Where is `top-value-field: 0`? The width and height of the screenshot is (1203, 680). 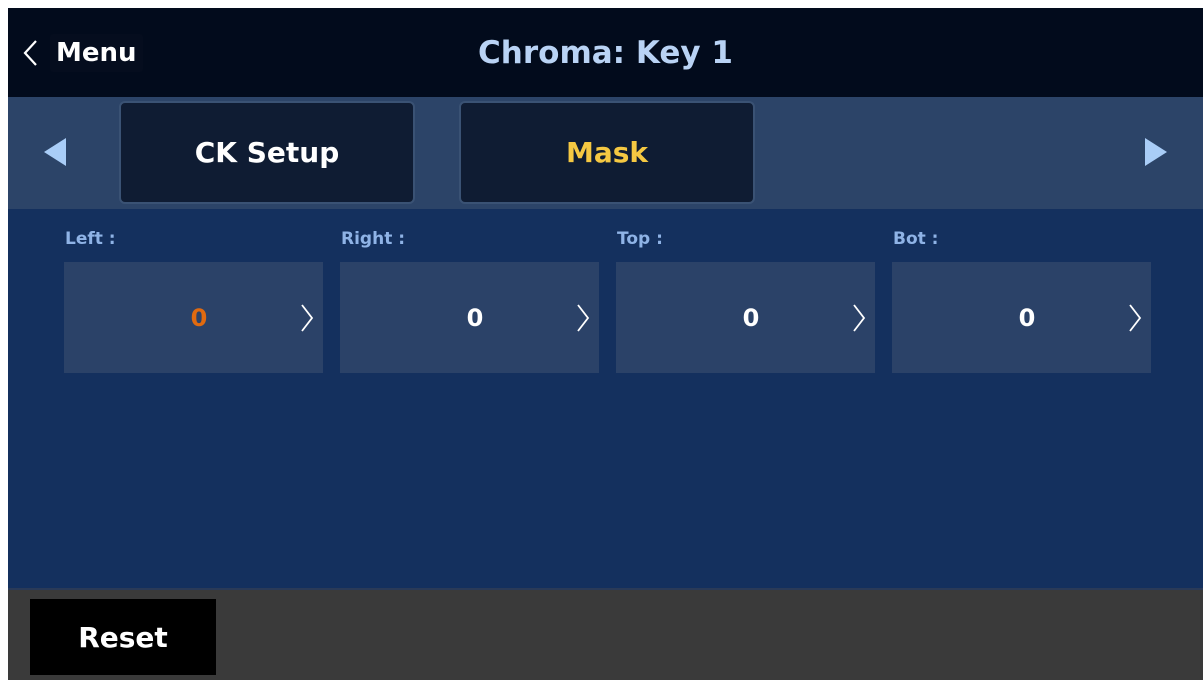
top-value-field: 0 is located at coordinates (745, 317).